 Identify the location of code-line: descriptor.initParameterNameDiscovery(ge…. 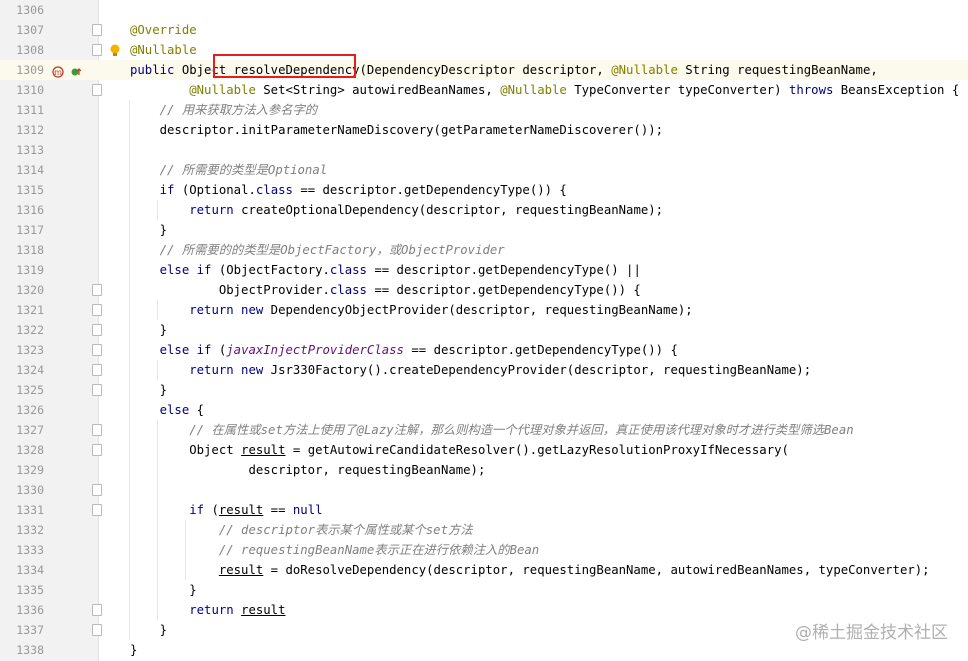
(396, 130).